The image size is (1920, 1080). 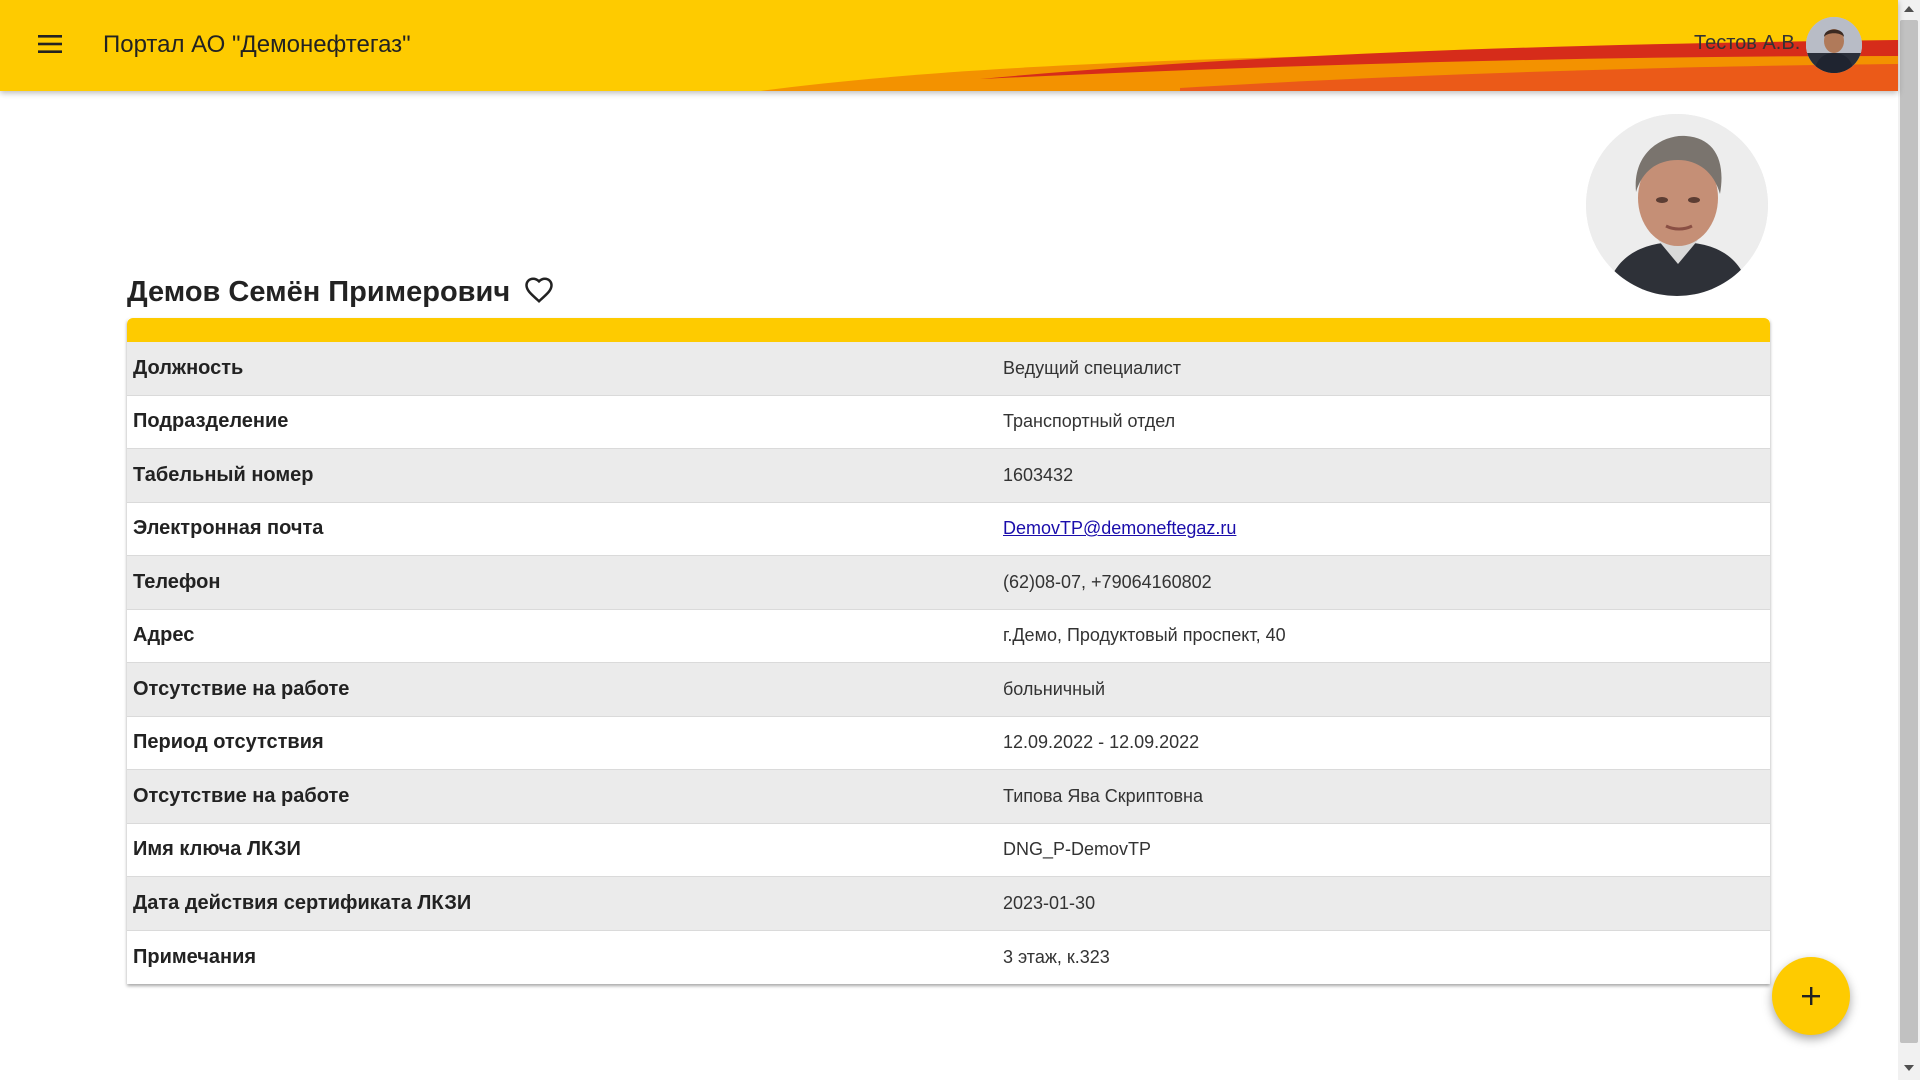 I want to click on scroll-up-arrow-icon, so click(x=1909, y=9).